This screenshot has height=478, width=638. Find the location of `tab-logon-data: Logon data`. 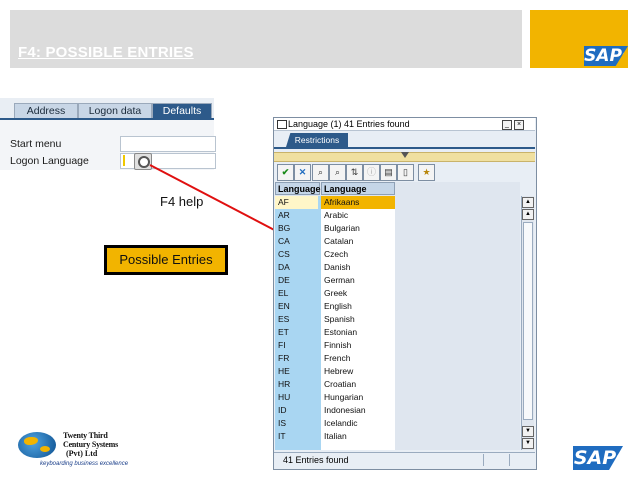

tab-logon-data: Logon data is located at coordinates (115, 111).